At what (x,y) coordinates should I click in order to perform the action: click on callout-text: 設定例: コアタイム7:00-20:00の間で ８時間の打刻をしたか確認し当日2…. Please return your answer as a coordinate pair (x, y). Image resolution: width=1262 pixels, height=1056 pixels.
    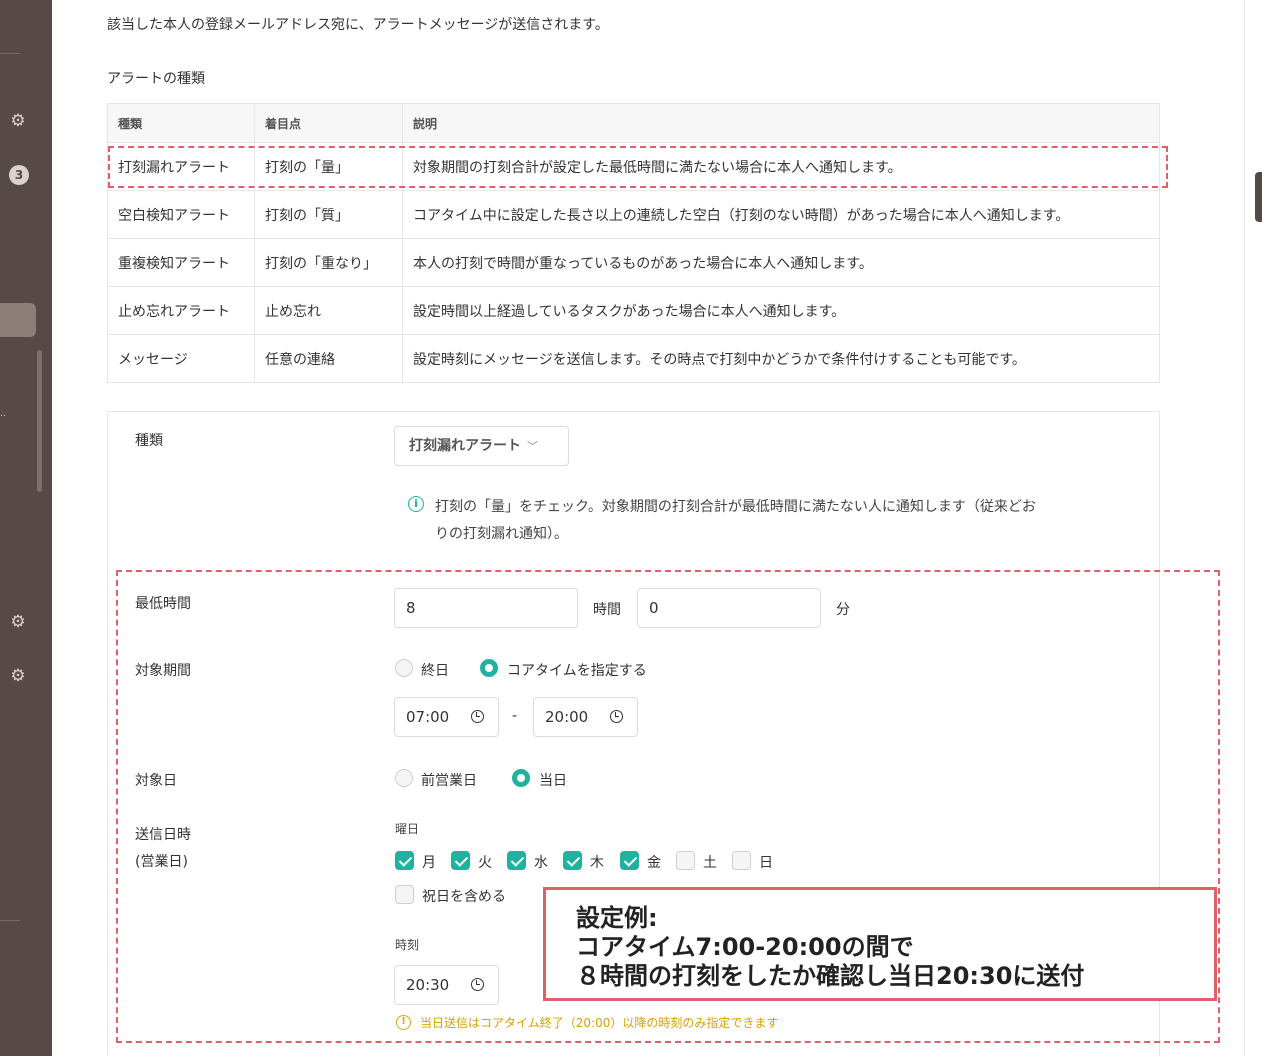
    Looking at the image, I should click on (830, 947).